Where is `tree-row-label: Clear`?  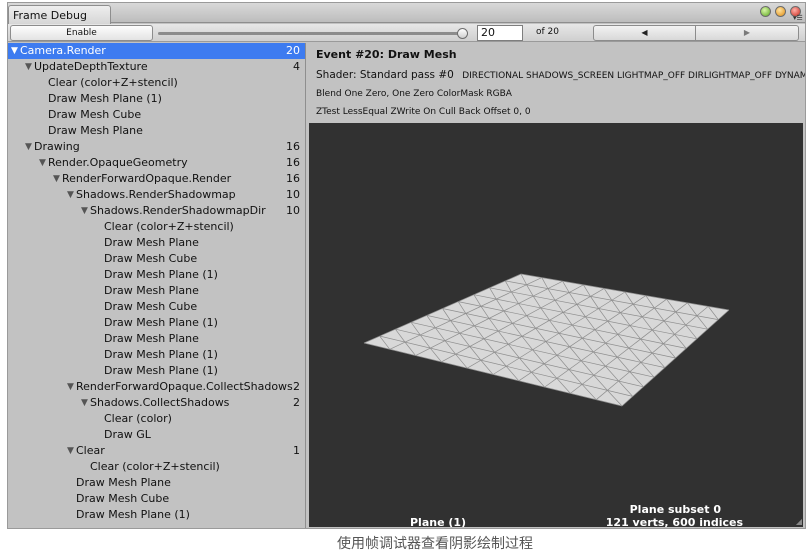
tree-row-label: Clear is located at coordinates (90, 450).